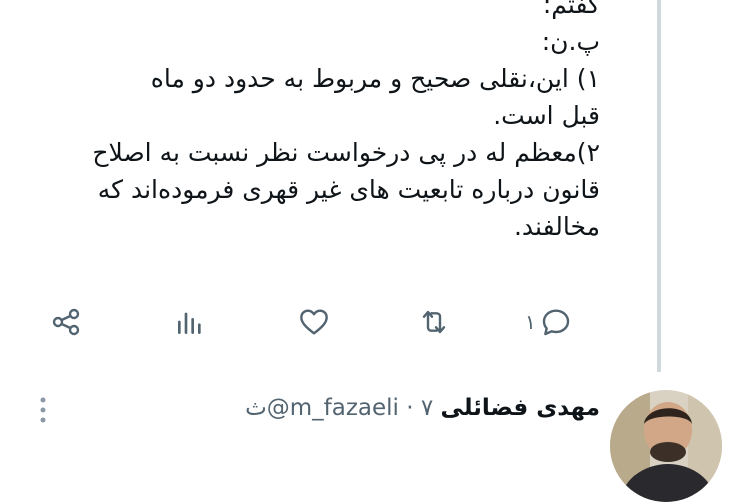  I want to click on like-button, so click(314, 322).